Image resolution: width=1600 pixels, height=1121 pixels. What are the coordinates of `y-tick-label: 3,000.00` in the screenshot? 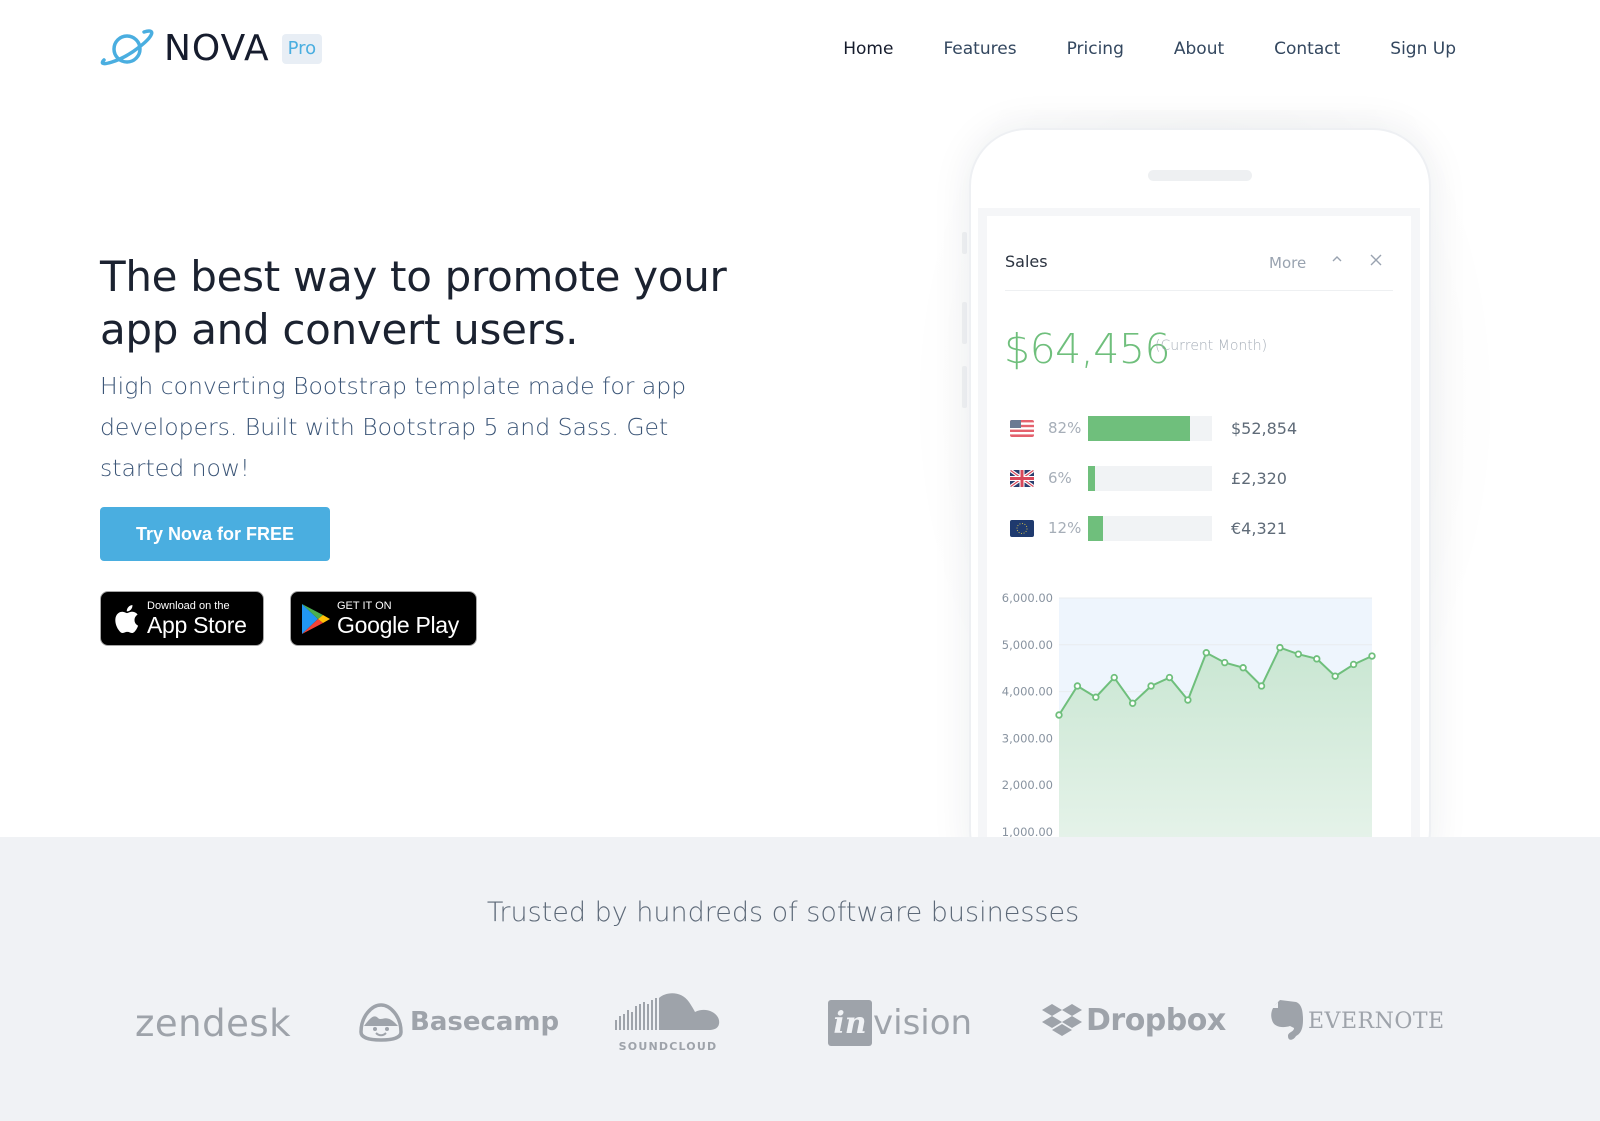 It's located at (1027, 738).